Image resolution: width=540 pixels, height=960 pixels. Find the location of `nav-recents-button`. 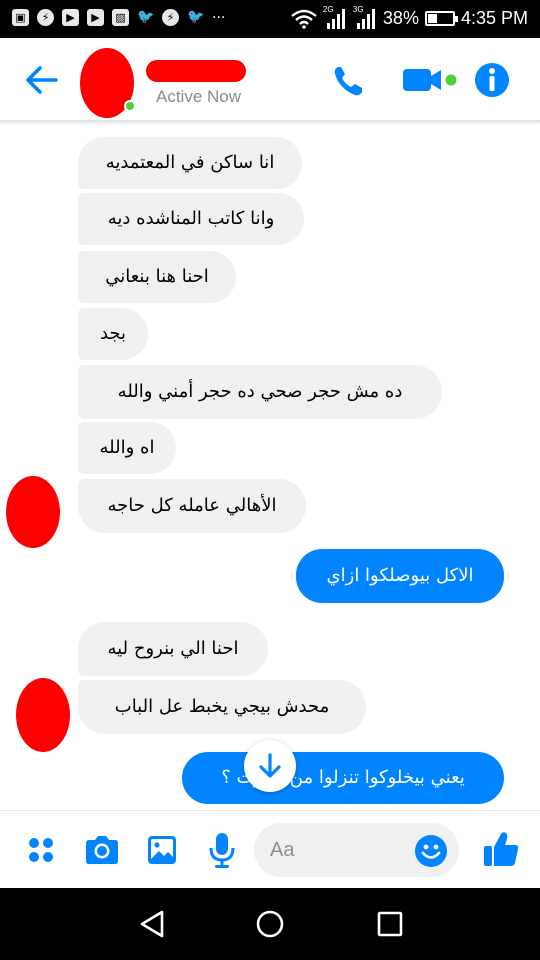

nav-recents-button is located at coordinates (390, 924).